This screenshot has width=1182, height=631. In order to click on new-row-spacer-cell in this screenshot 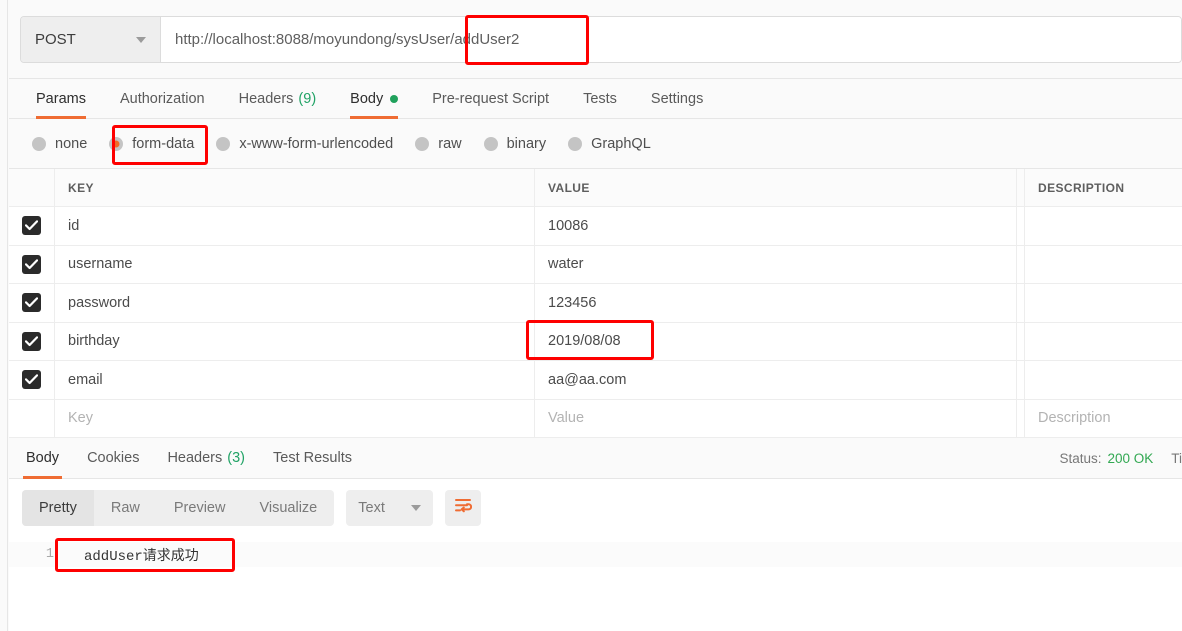, I will do `click(1021, 418)`.